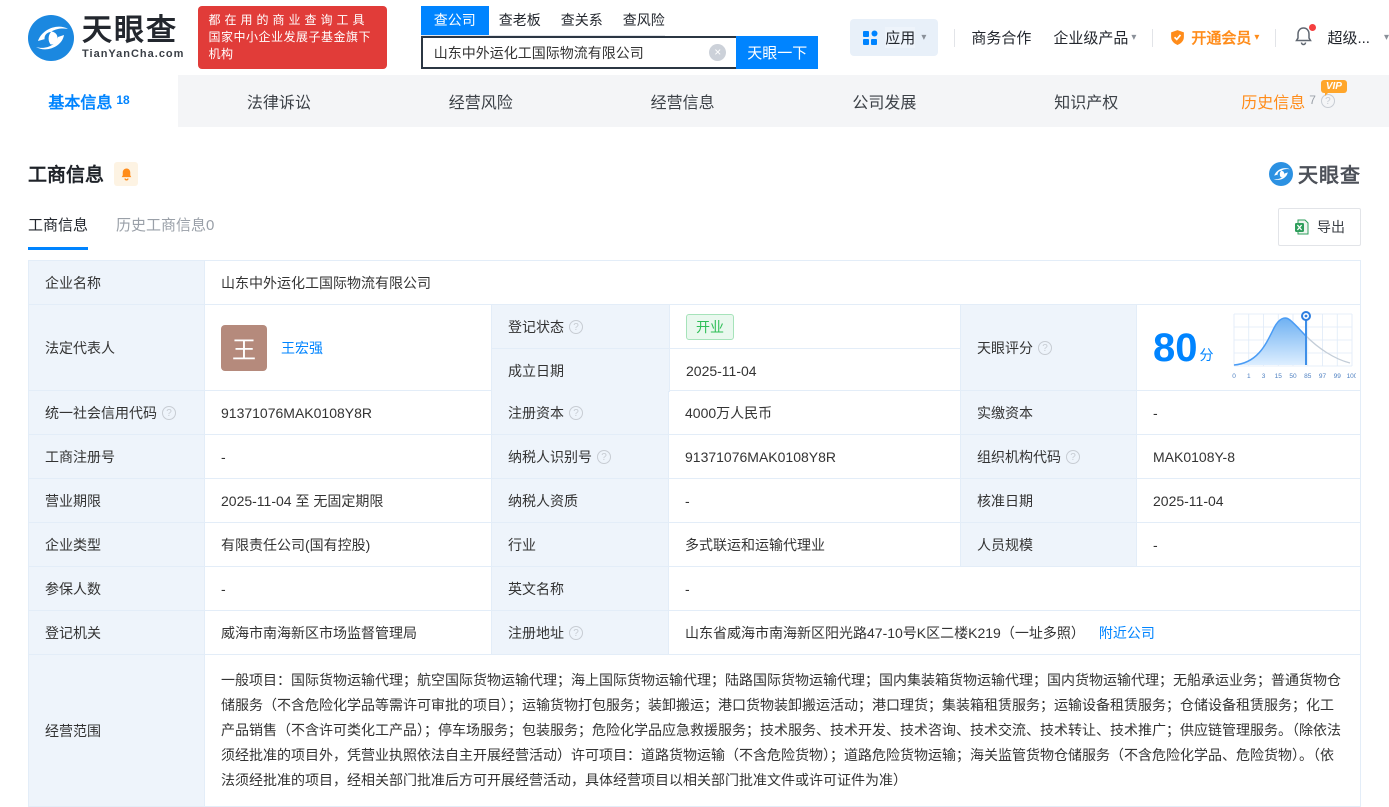  I want to click on reg-address-label: 注册地址?, so click(579, 632).